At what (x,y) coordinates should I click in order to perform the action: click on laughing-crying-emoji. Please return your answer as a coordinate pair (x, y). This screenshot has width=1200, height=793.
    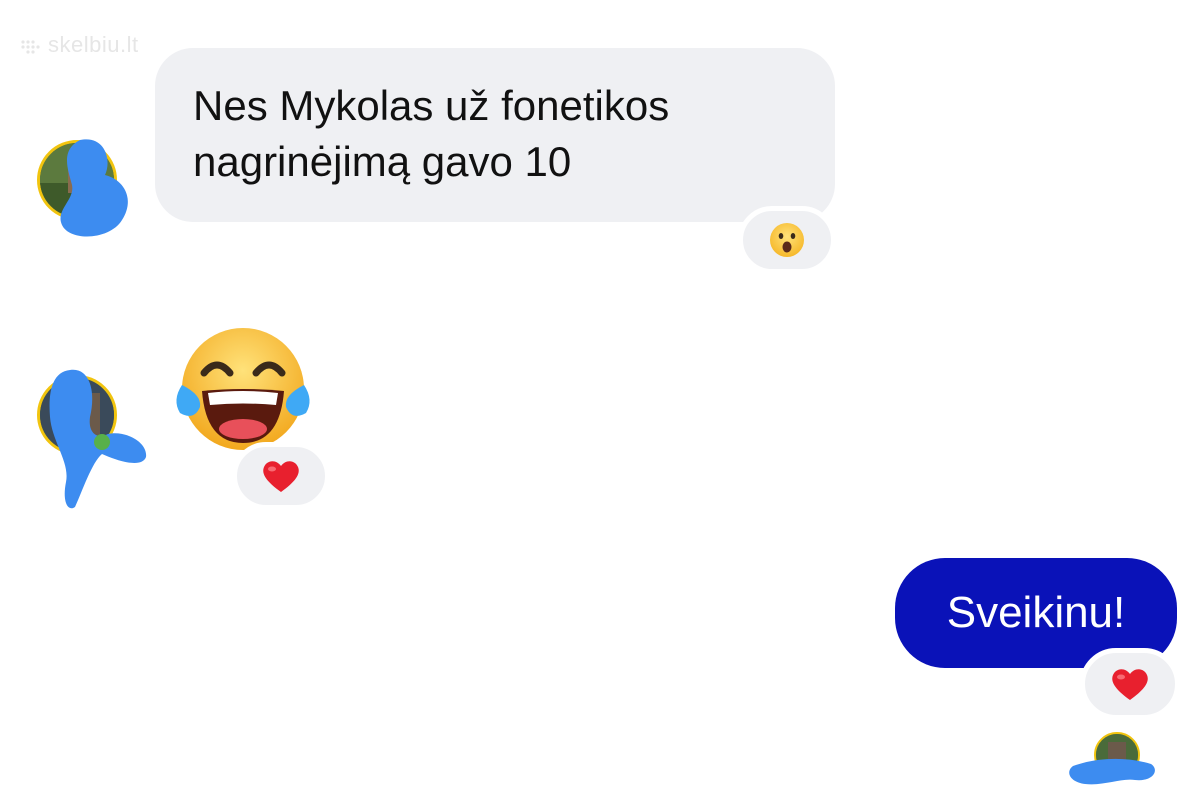
    Looking at the image, I should click on (243, 387).